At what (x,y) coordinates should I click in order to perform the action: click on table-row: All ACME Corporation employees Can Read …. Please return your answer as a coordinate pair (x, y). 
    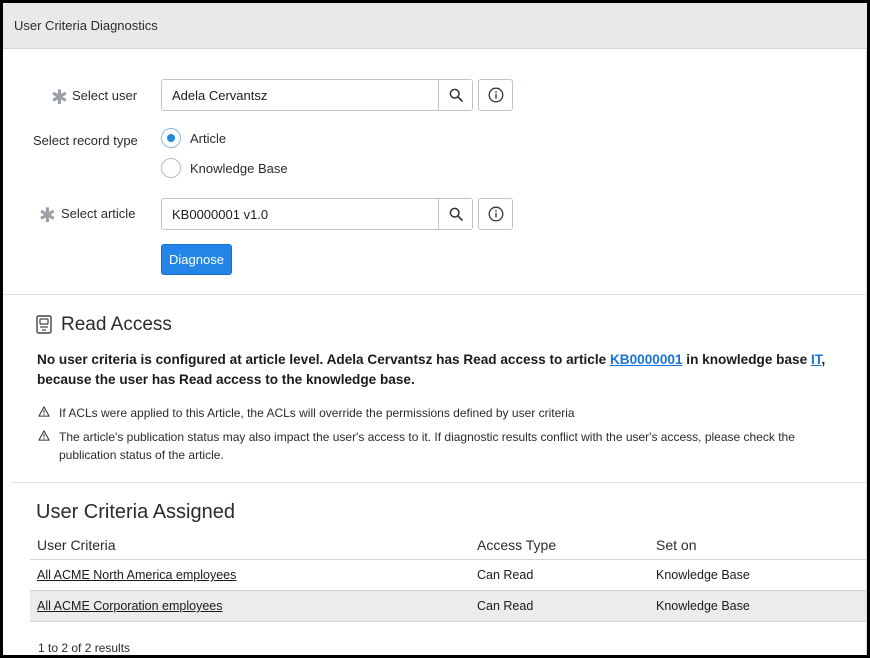
    Looking at the image, I should click on (448, 606).